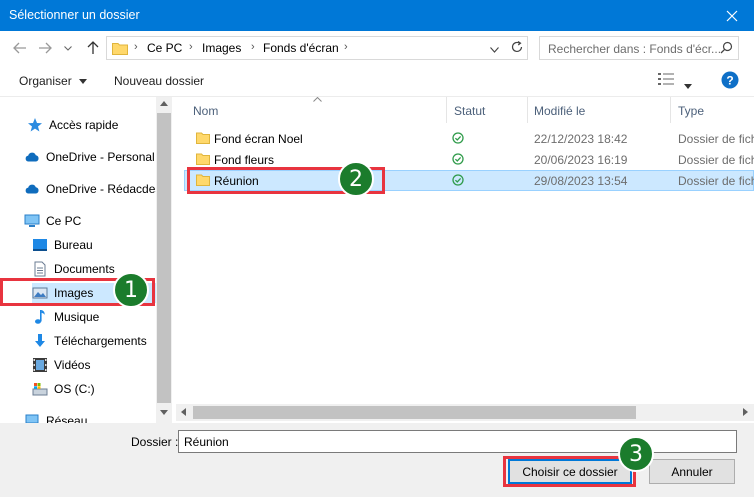 This screenshot has width=754, height=497. I want to click on scroll-down-icon, so click(164, 412).